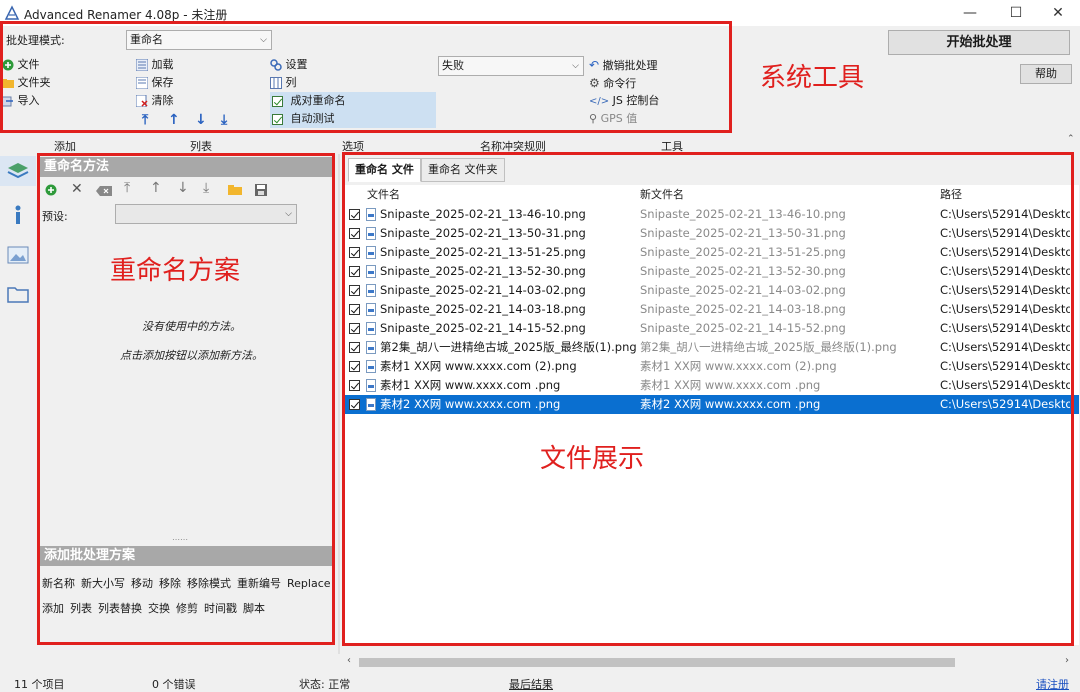 This screenshot has width=1080, height=692. I want to click on sidebar-methods-tab, so click(18, 171).